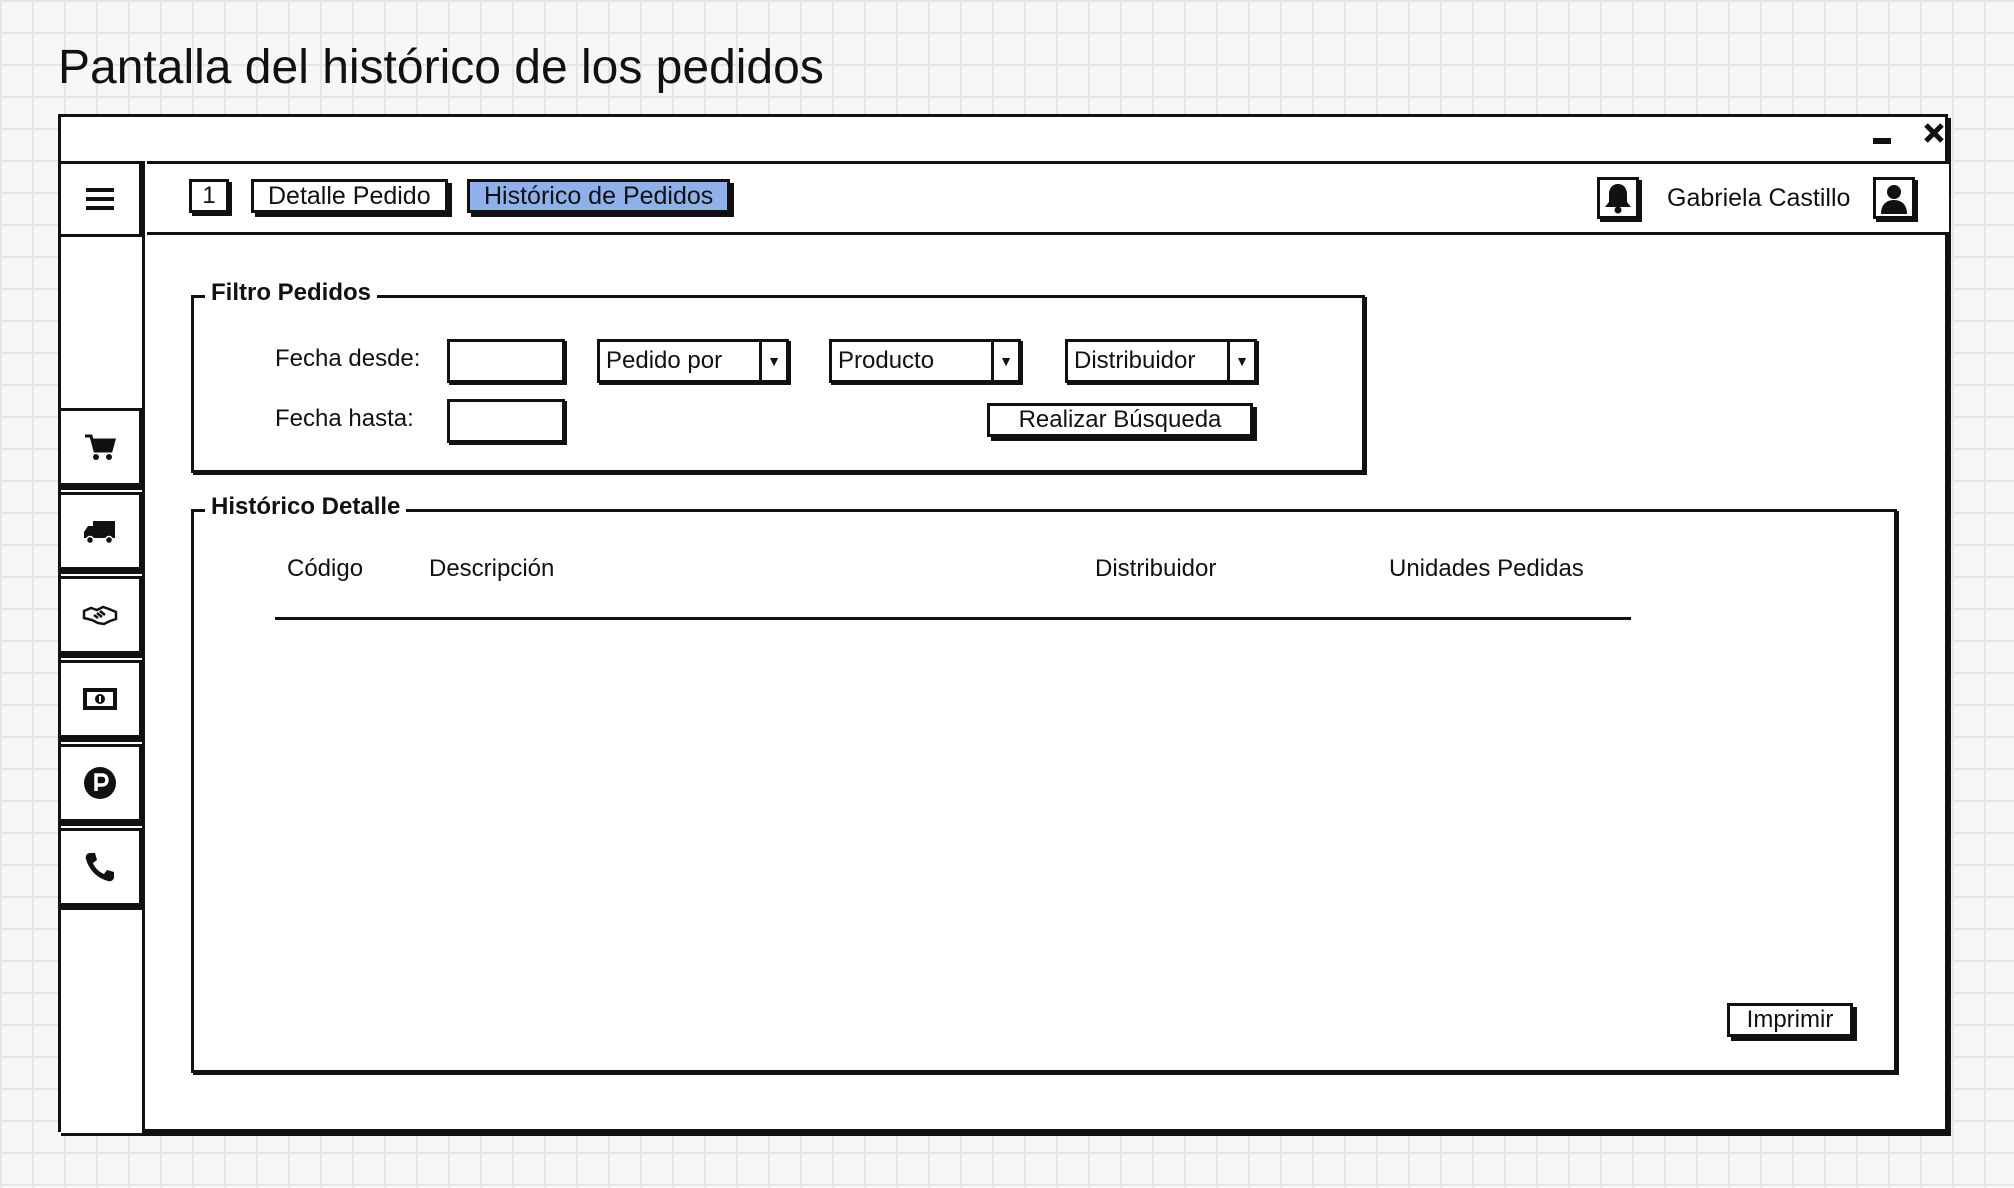 The height and width of the screenshot is (1188, 2014). I want to click on column-header-codigo: Código, so click(325, 569).